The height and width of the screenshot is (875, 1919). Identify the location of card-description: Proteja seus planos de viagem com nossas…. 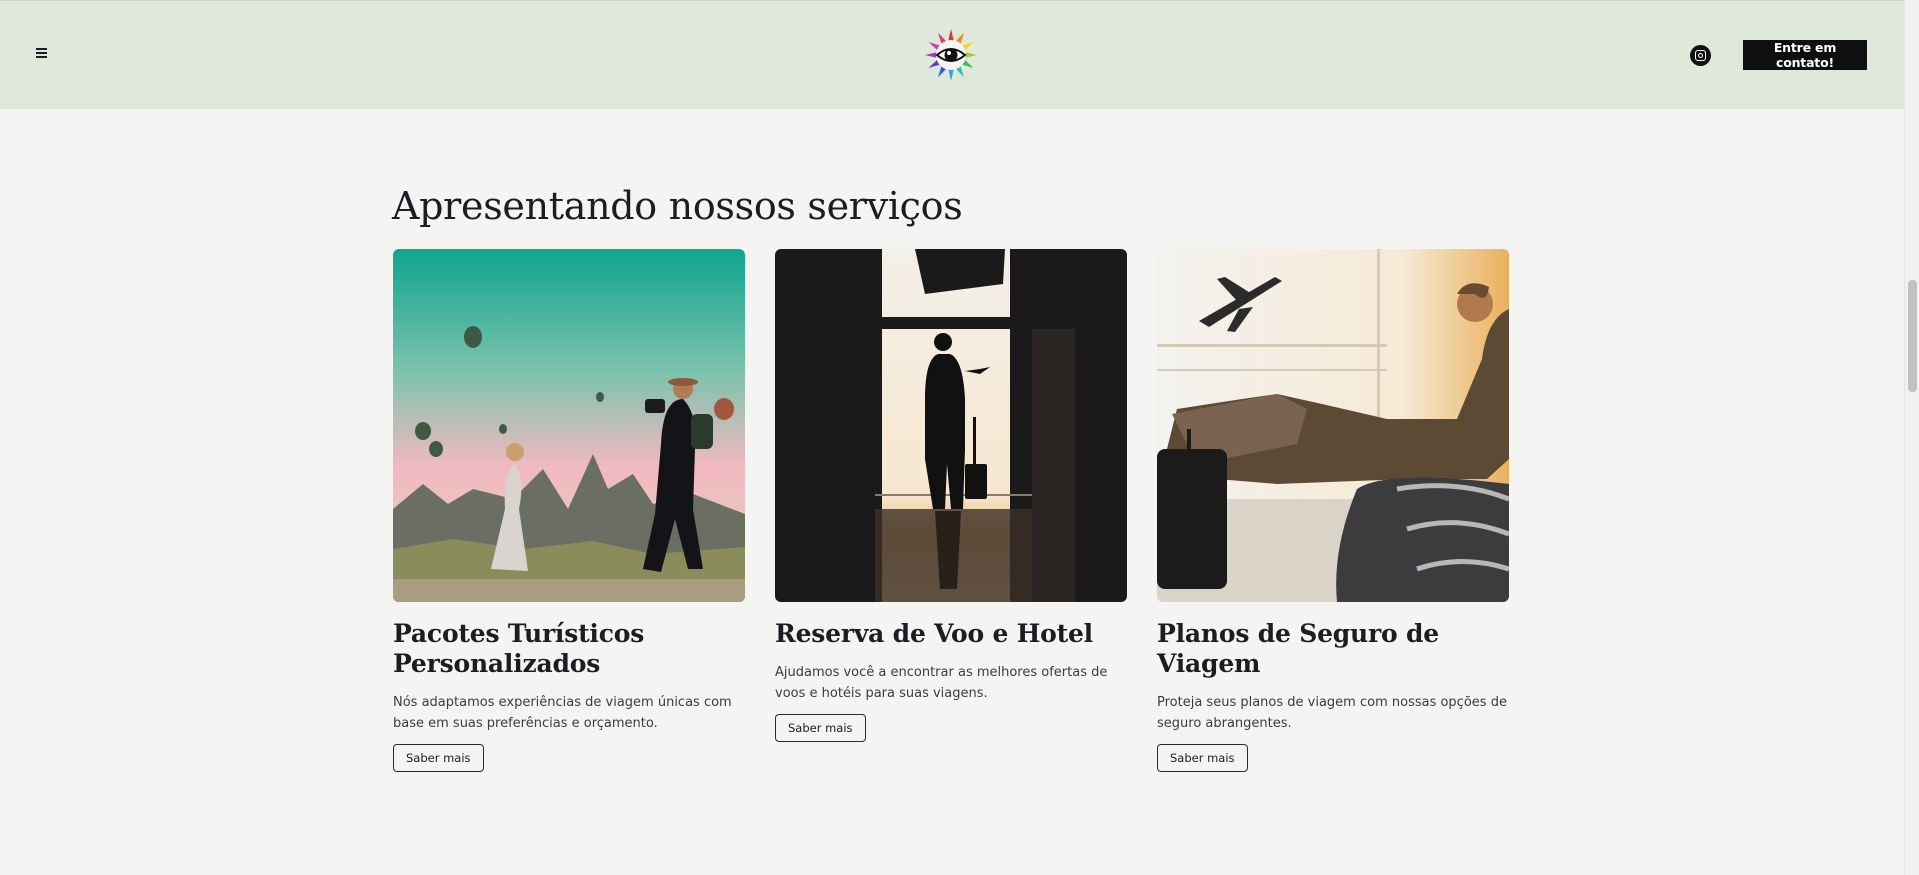
(1332, 713).